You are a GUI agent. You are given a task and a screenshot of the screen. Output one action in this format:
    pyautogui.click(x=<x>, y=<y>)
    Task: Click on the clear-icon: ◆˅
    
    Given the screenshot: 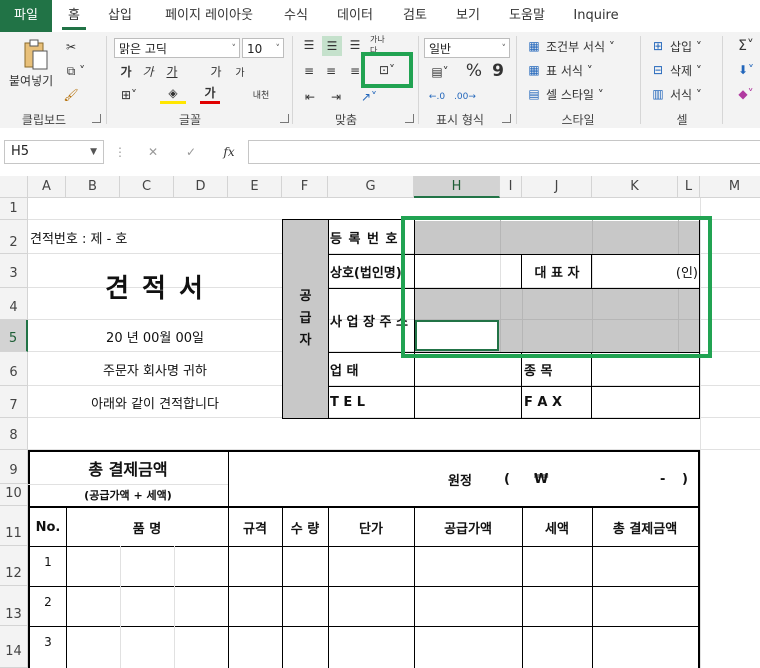 What is the action you would take?
    pyautogui.click(x=746, y=94)
    